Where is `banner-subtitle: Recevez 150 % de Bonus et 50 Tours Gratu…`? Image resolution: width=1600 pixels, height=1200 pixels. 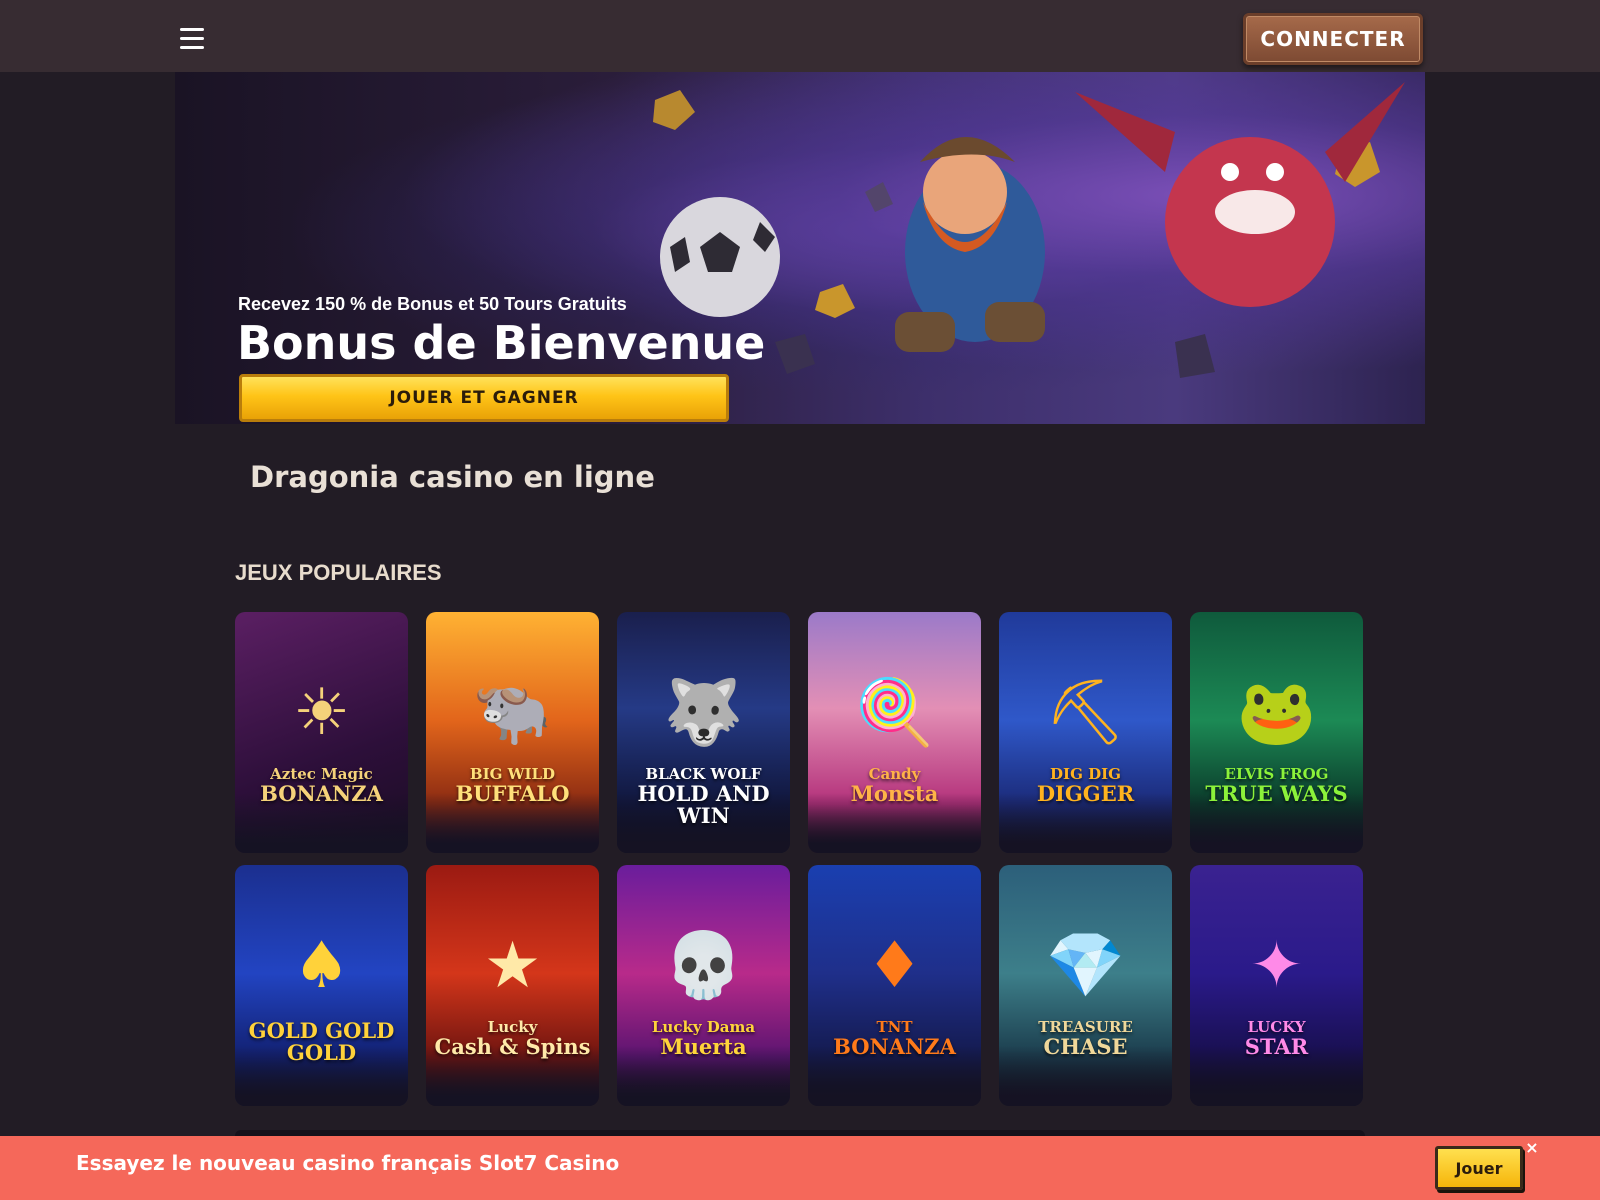
banner-subtitle: Recevez 150 % de Bonus et 50 Tours Gratu… is located at coordinates (432, 304).